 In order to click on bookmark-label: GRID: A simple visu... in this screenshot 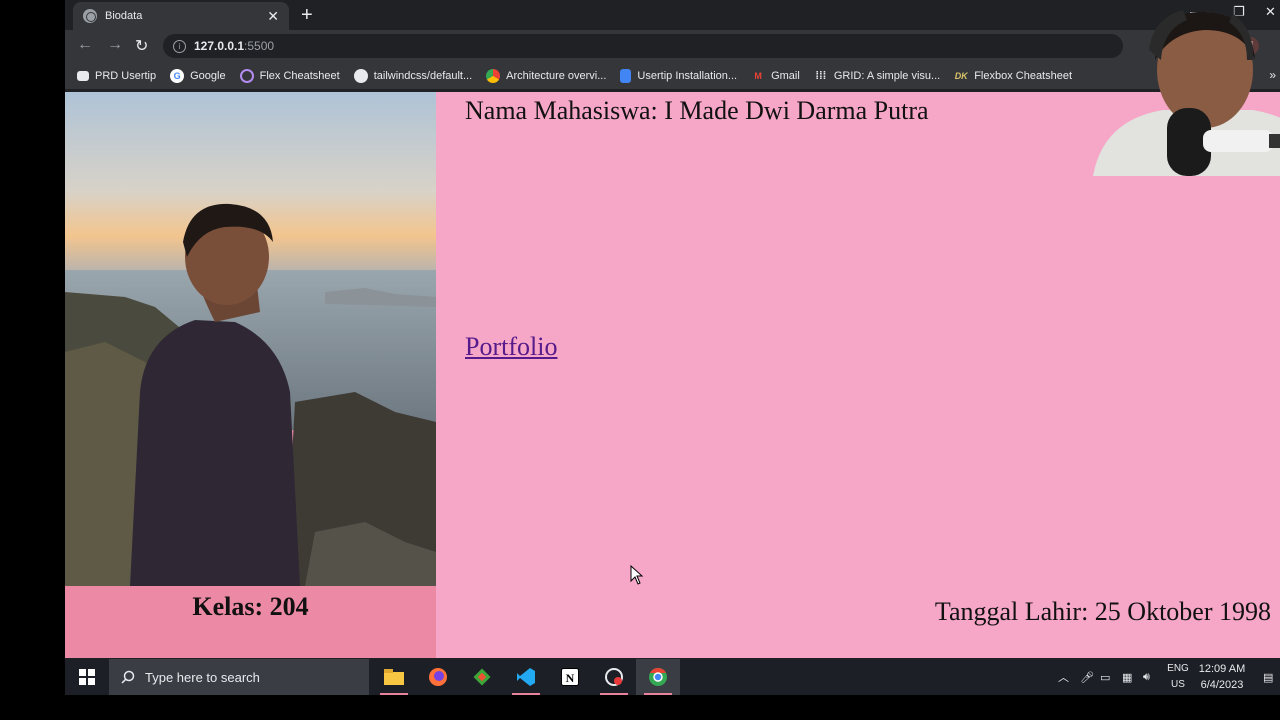, I will do `click(887, 75)`.